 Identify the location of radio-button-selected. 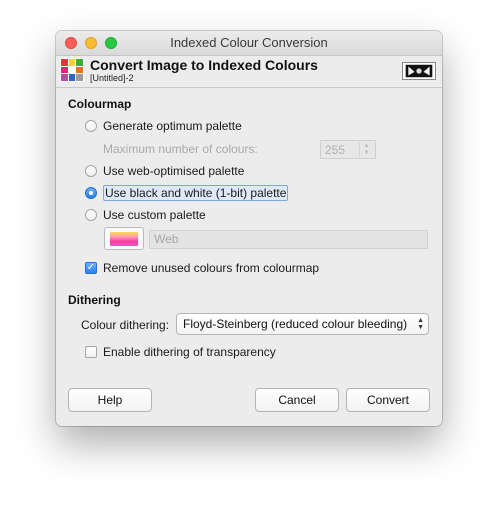
(91, 193).